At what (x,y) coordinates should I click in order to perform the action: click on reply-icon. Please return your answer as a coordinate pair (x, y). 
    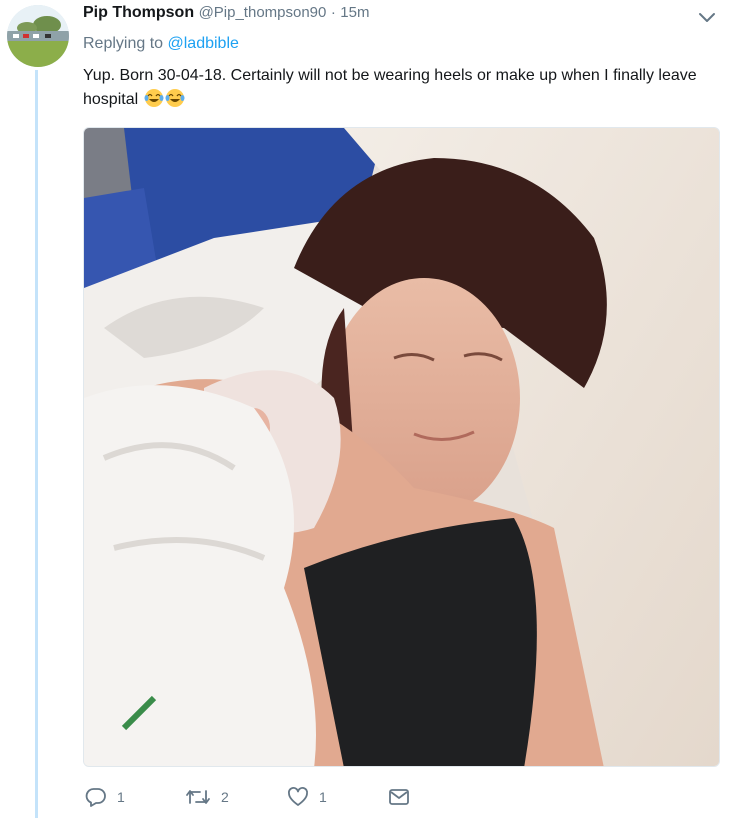
    Looking at the image, I should click on (96, 797).